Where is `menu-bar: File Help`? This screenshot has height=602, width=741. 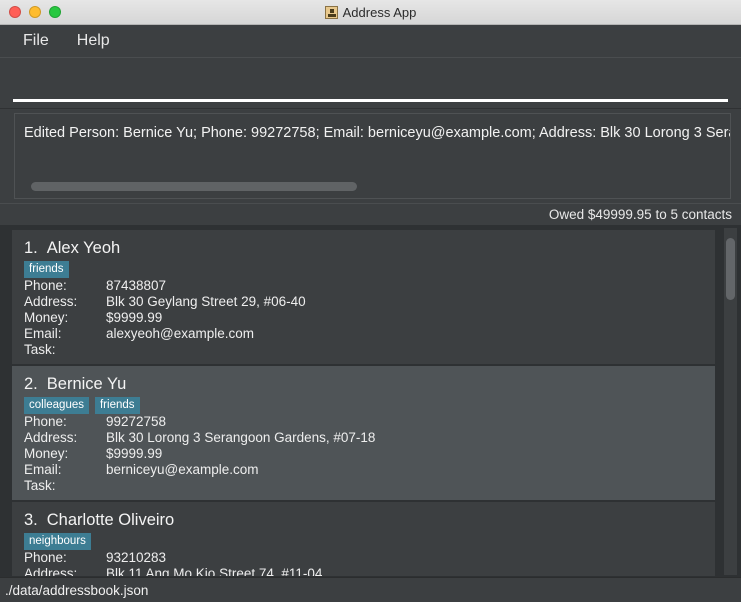
menu-bar: File Help is located at coordinates (370, 41).